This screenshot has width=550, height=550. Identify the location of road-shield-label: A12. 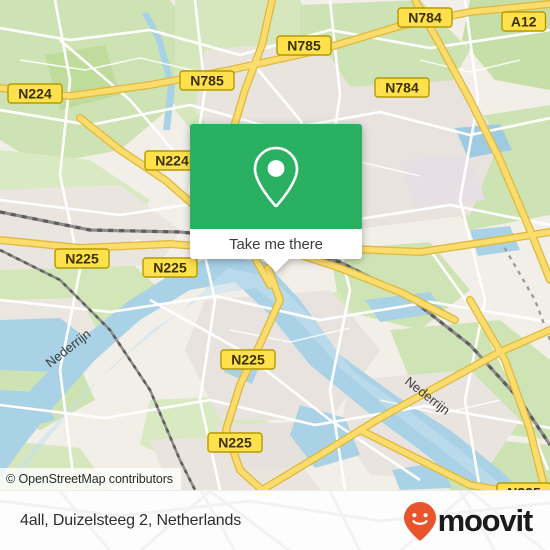
(524, 22).